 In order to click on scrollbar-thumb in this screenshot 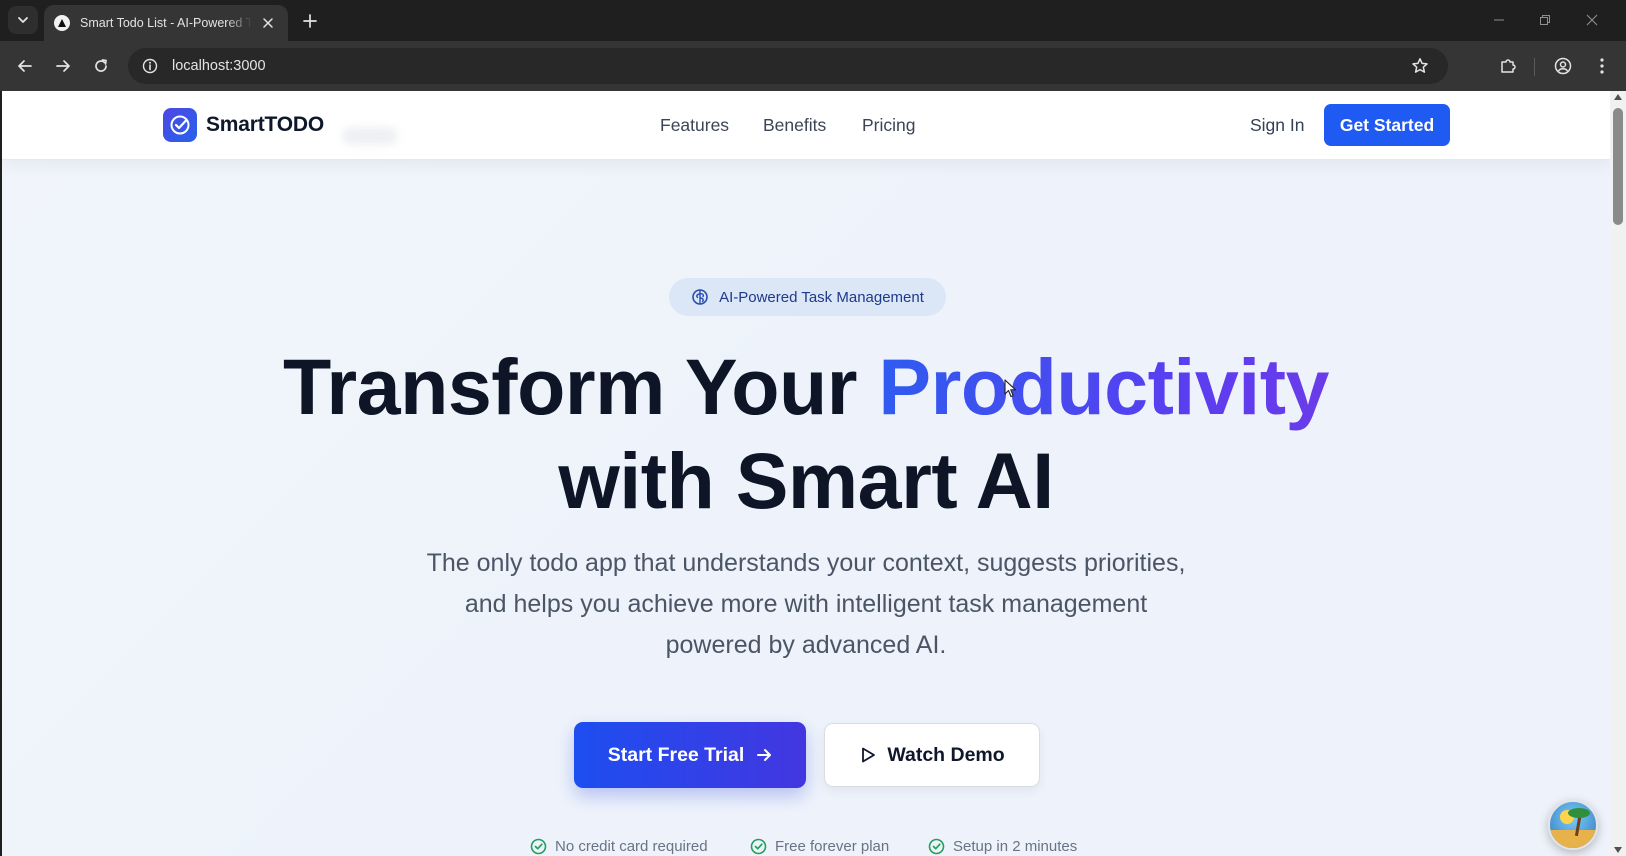, I will do `click(1618, 166)`.